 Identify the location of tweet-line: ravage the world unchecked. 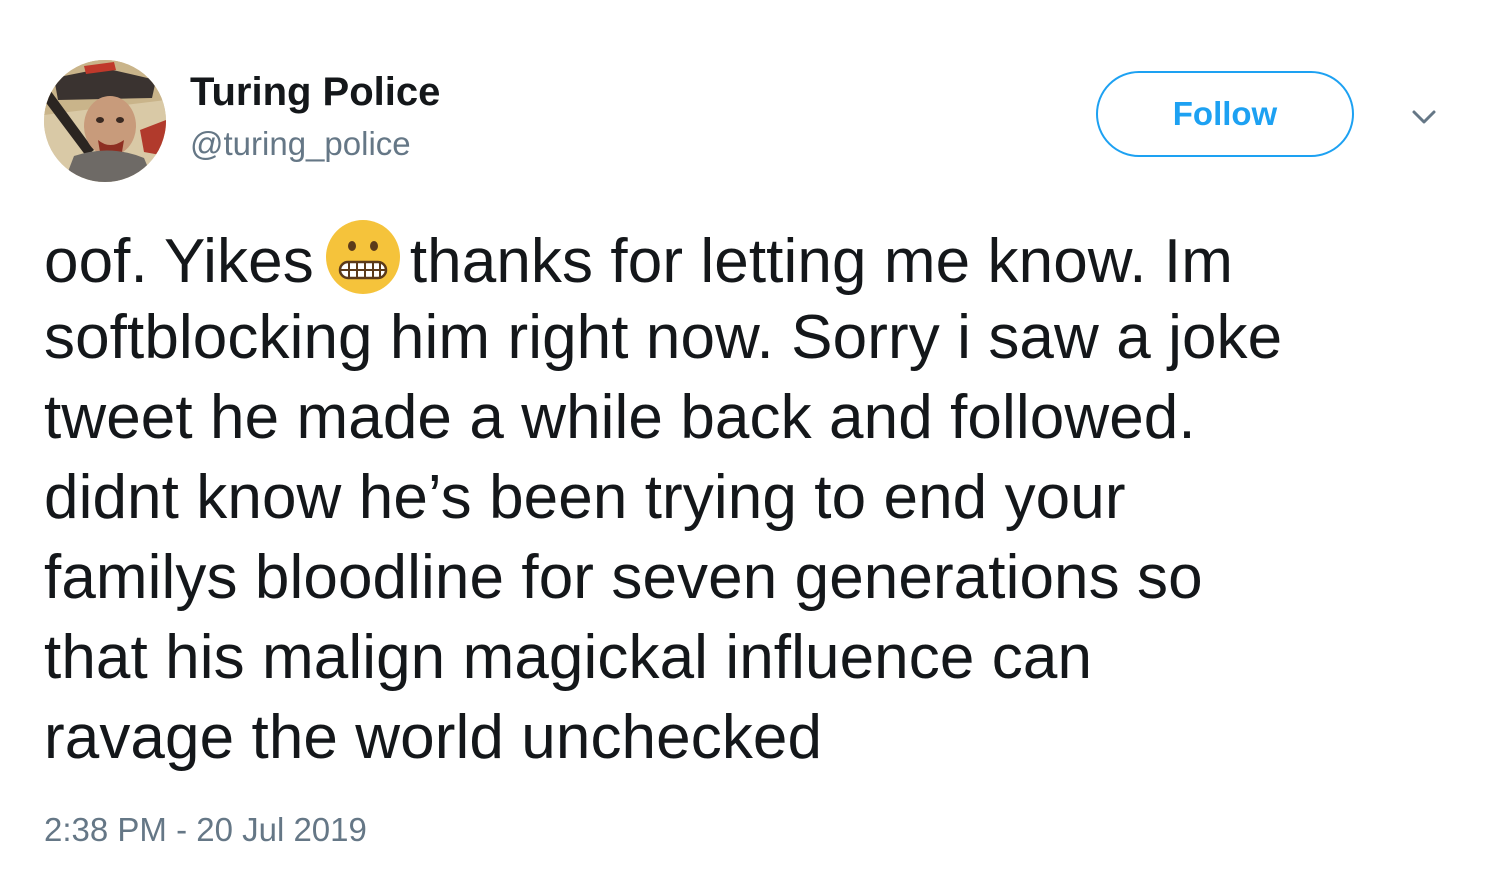
(433, 737).